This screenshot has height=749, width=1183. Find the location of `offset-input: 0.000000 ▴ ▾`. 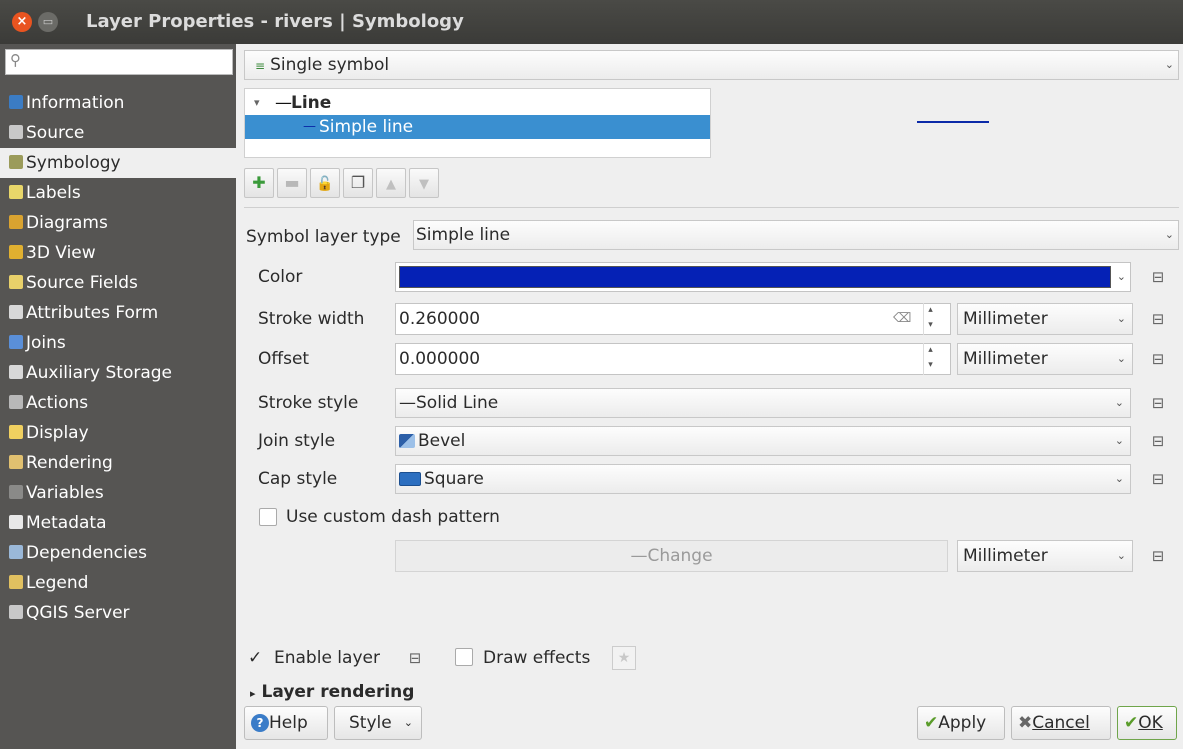

offset-input: 0.000000 ▴ ▾ is located at coordinates (673, 359).